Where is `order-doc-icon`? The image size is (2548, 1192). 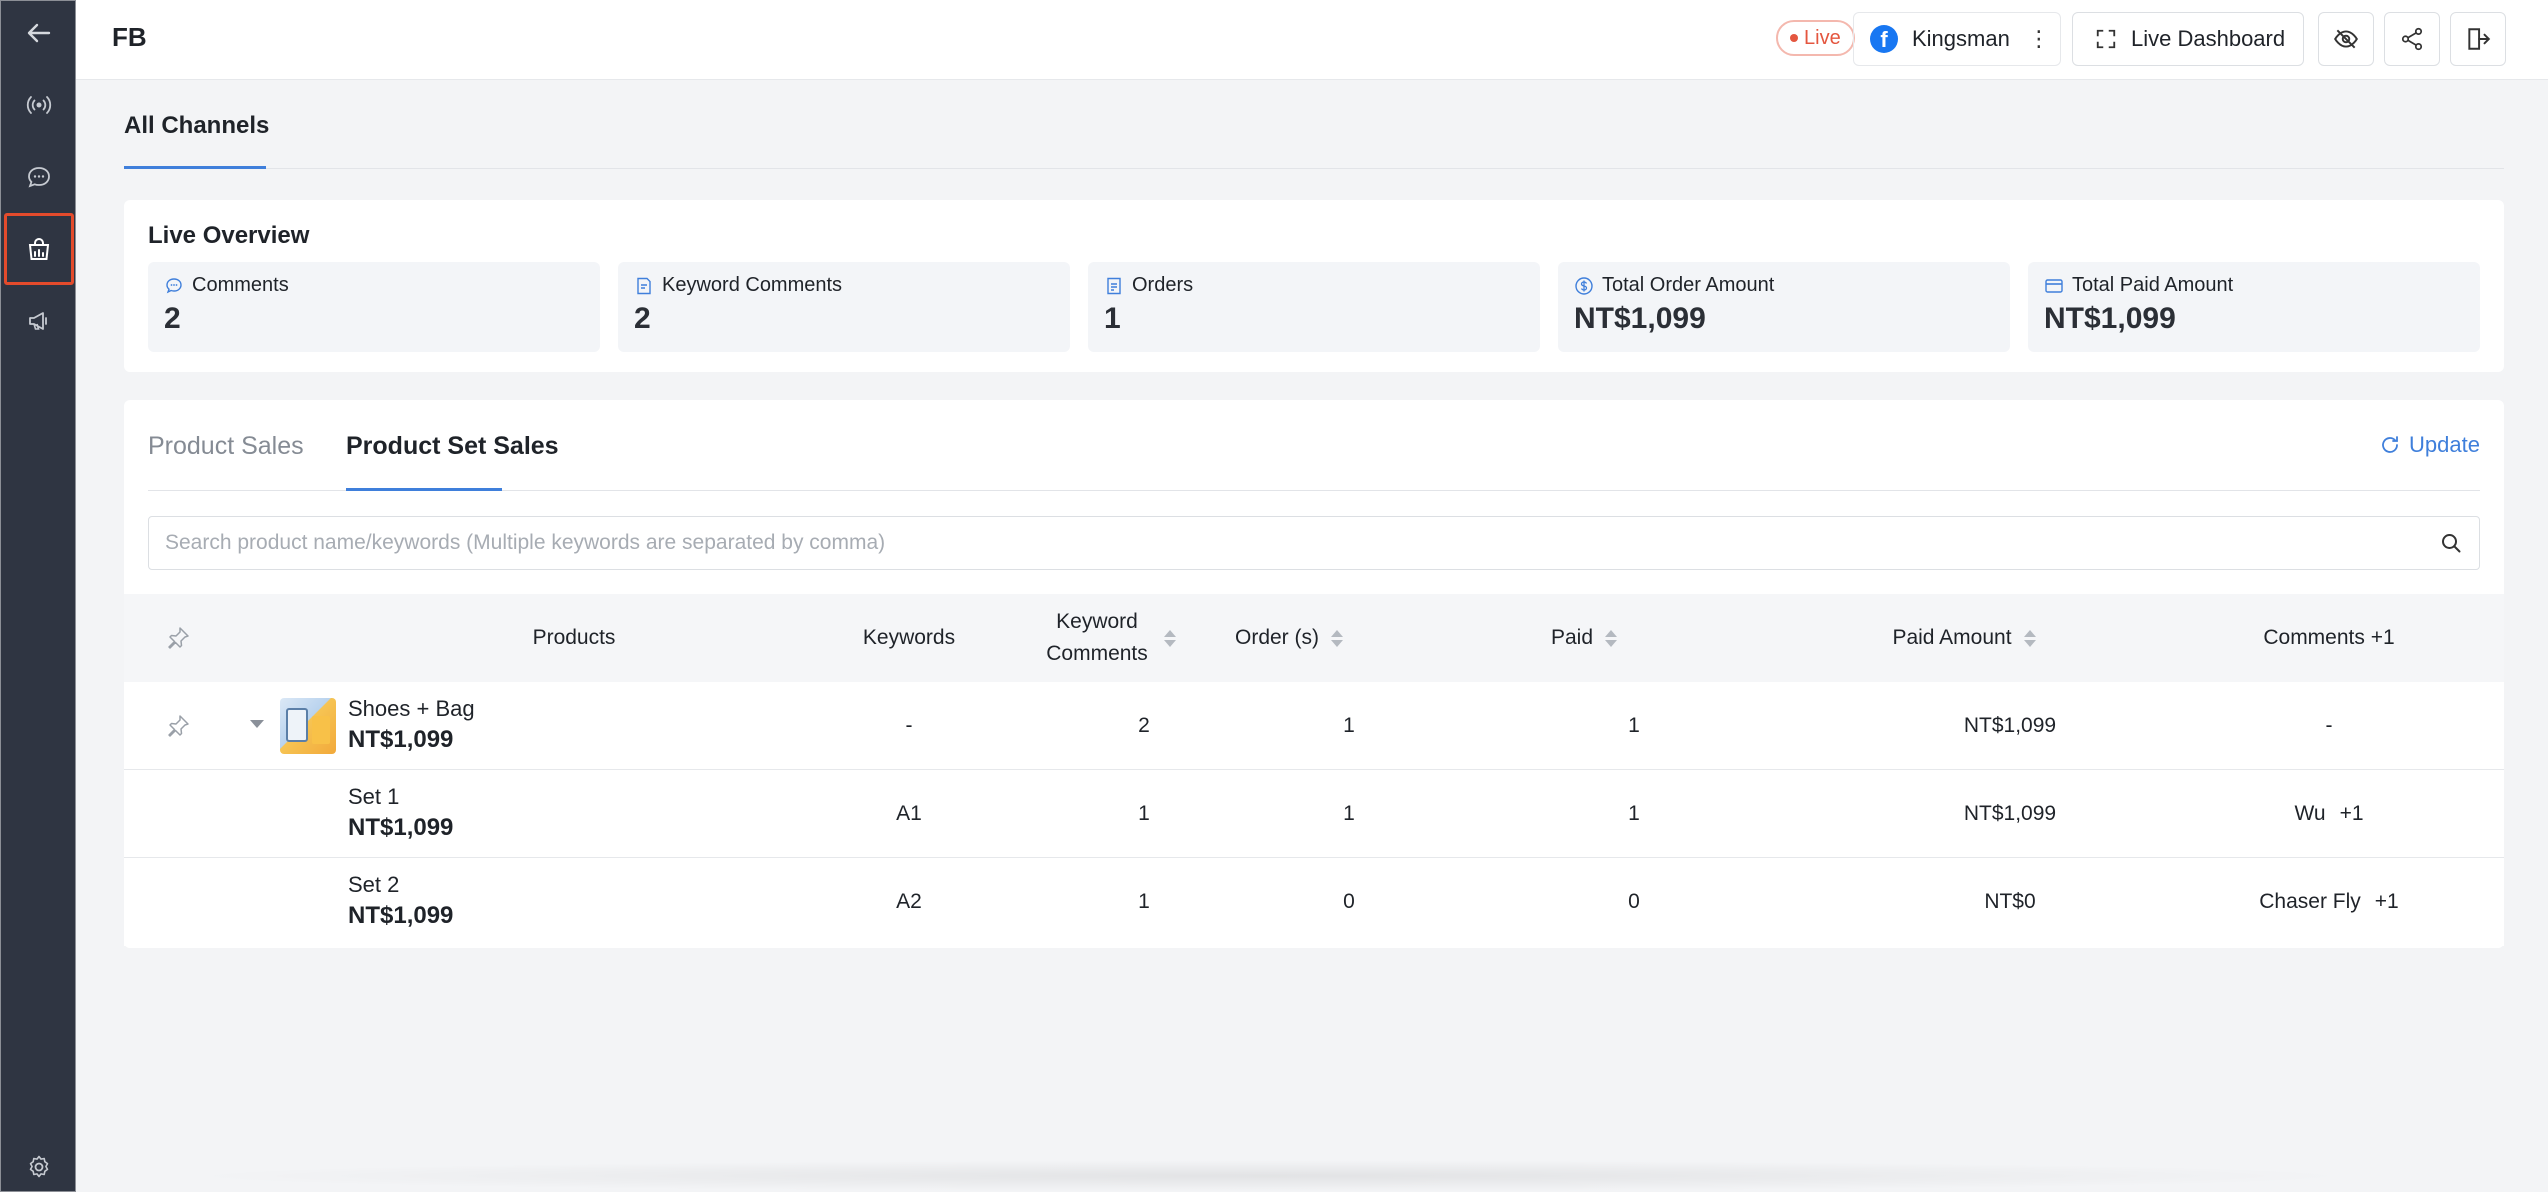 order-doc-icon is located at coordinates (1114, 285).